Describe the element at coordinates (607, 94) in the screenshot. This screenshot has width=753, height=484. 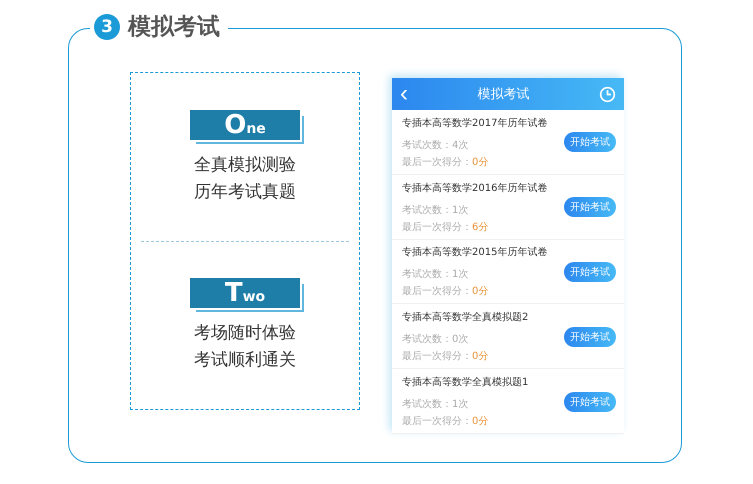
I see `clock-icon` at that location.